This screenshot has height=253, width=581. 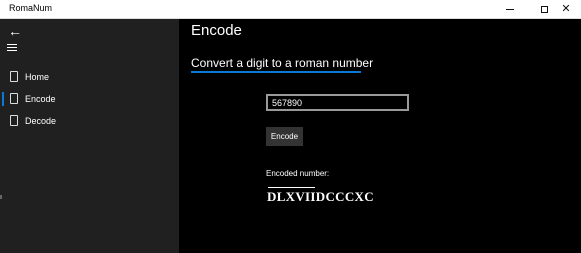 What do you see at coordinates (41, 121) in the screenshot?
I see `nav-item-label: Decode` at bounding box center [41, 121].